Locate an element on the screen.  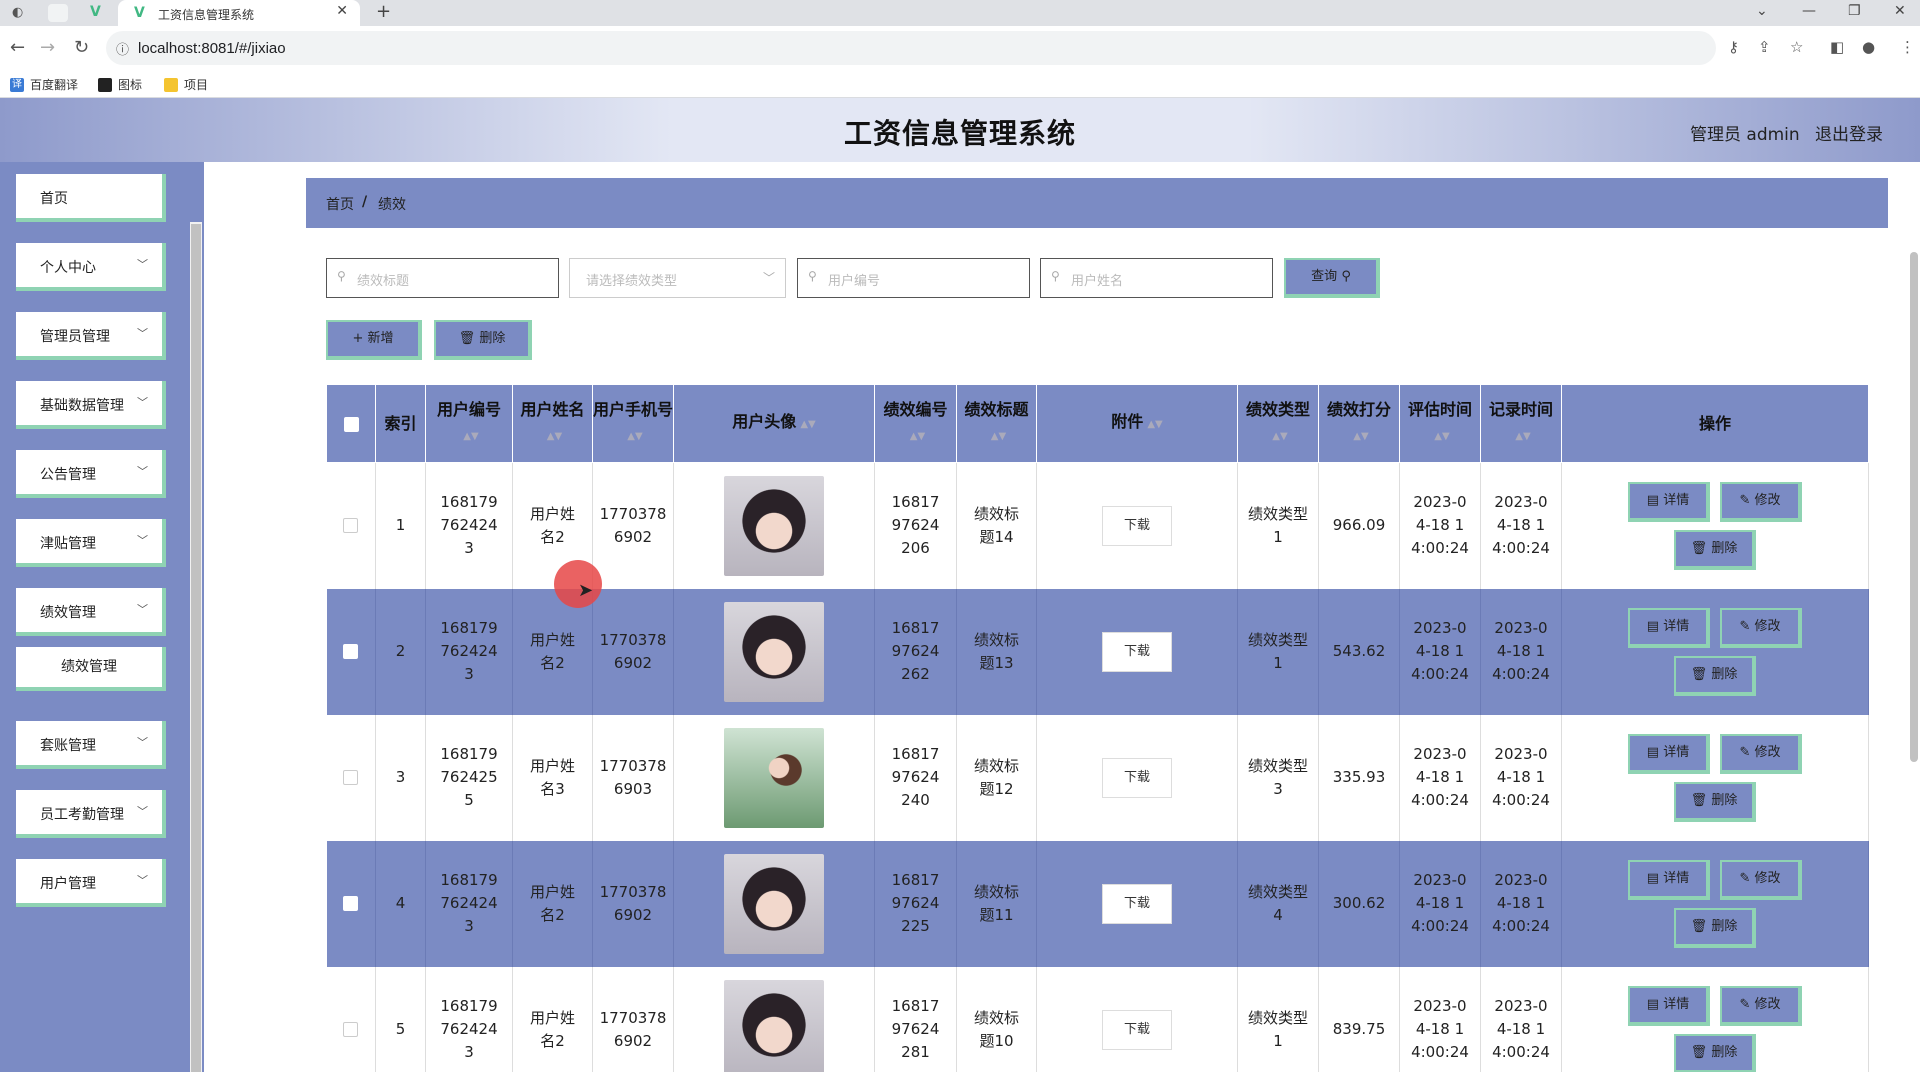
col-header-phone: 用户手机号▲▼ is located at coordinates (633, 423).